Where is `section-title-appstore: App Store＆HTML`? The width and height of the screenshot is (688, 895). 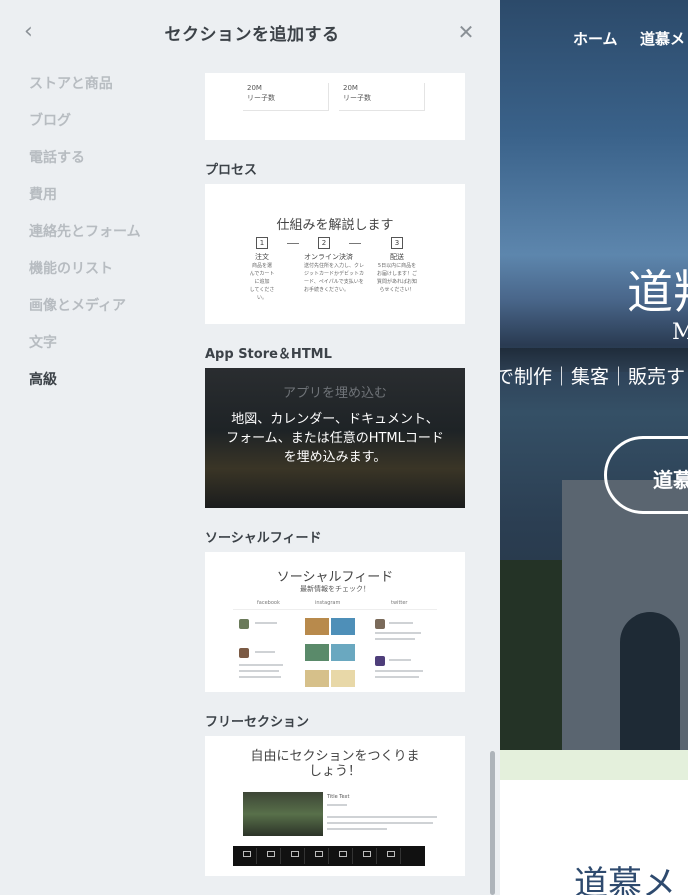
section-title-appstore: App Store＆HTML is located at coordinates (268, 354).